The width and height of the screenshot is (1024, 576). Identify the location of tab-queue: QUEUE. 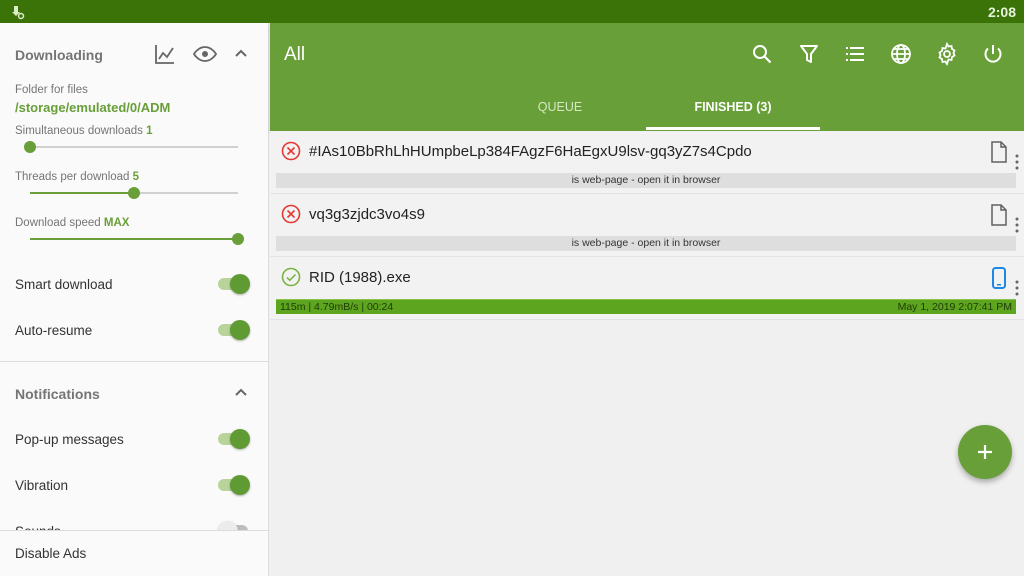
(560, 107).